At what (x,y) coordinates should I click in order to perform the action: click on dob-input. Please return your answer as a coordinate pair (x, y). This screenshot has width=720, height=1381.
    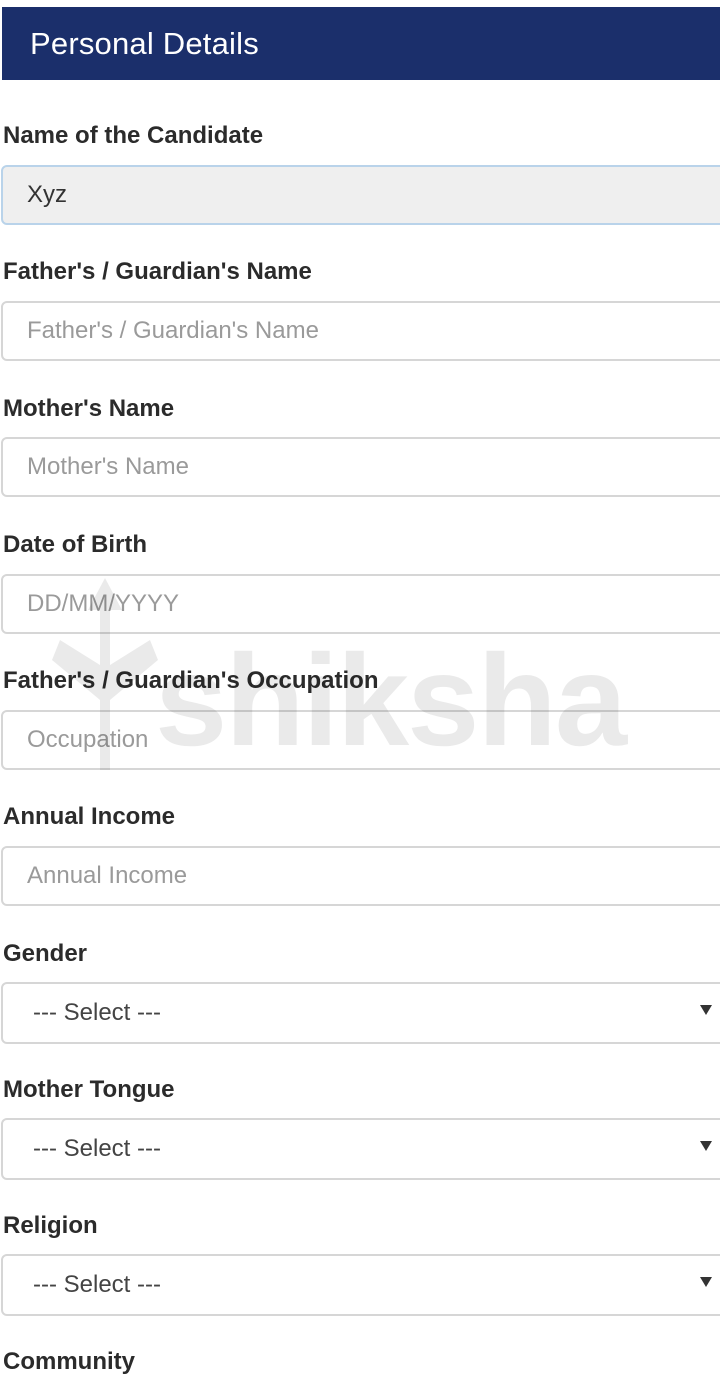
    Looking at the image, I should click on (360, 604).